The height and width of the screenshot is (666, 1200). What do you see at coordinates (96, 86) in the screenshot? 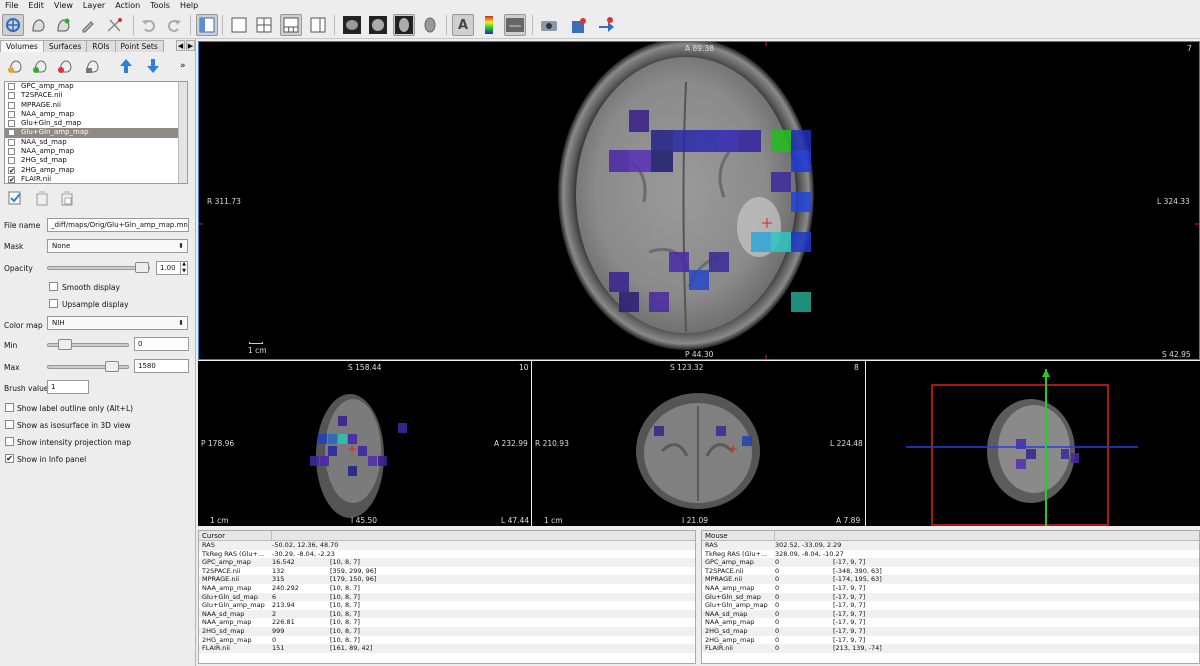
I see `layer-list-item: GPC_amp_map` at bounding box center [96, 86].